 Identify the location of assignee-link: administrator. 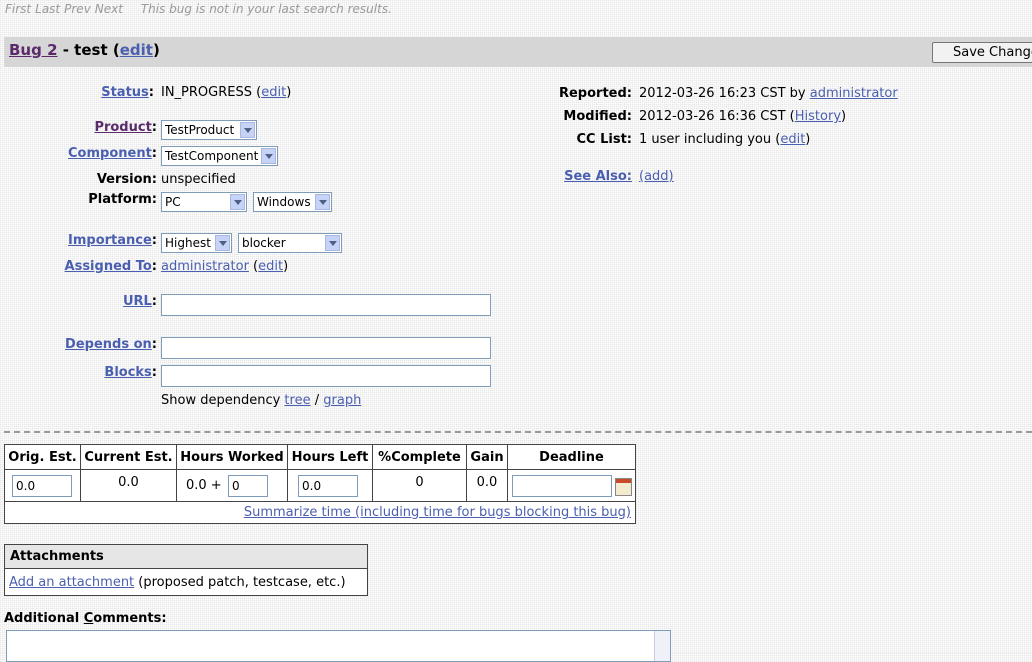
(205, 266).